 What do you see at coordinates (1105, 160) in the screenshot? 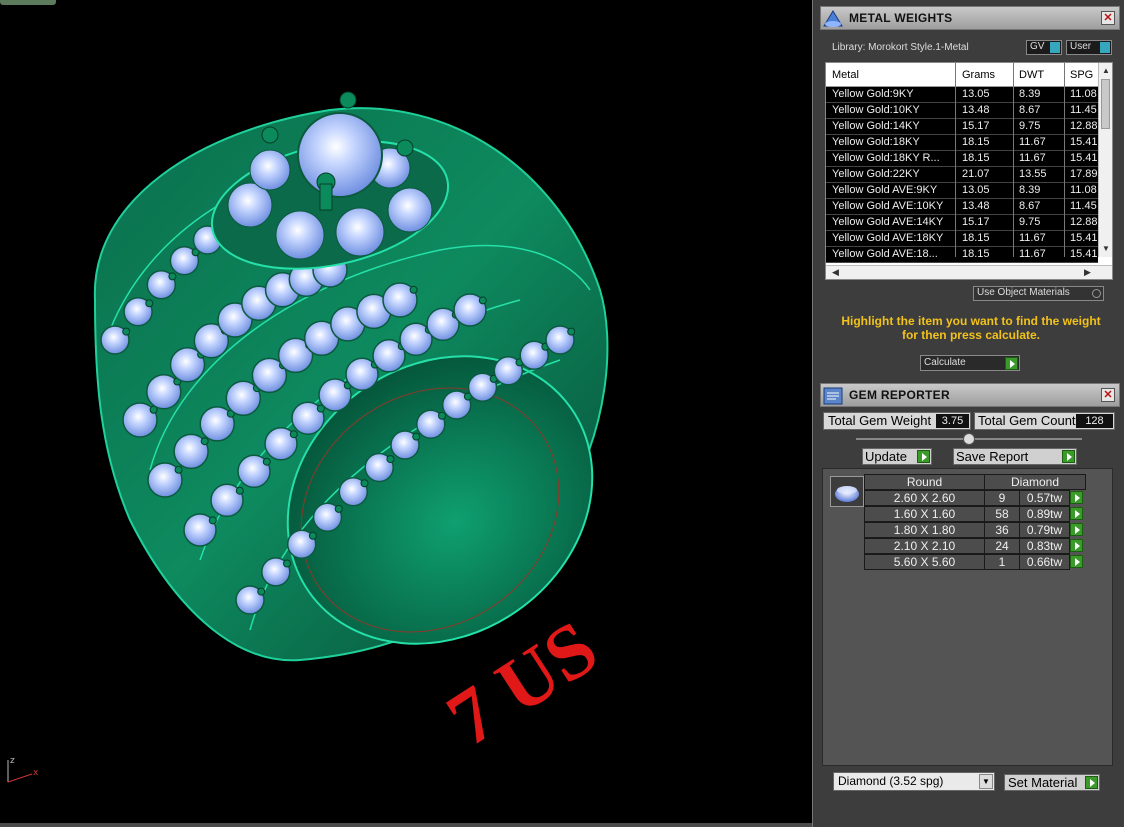
I see `metal-table-vscrollbar: ▲ ▼` at bounding box center [1105, 160].